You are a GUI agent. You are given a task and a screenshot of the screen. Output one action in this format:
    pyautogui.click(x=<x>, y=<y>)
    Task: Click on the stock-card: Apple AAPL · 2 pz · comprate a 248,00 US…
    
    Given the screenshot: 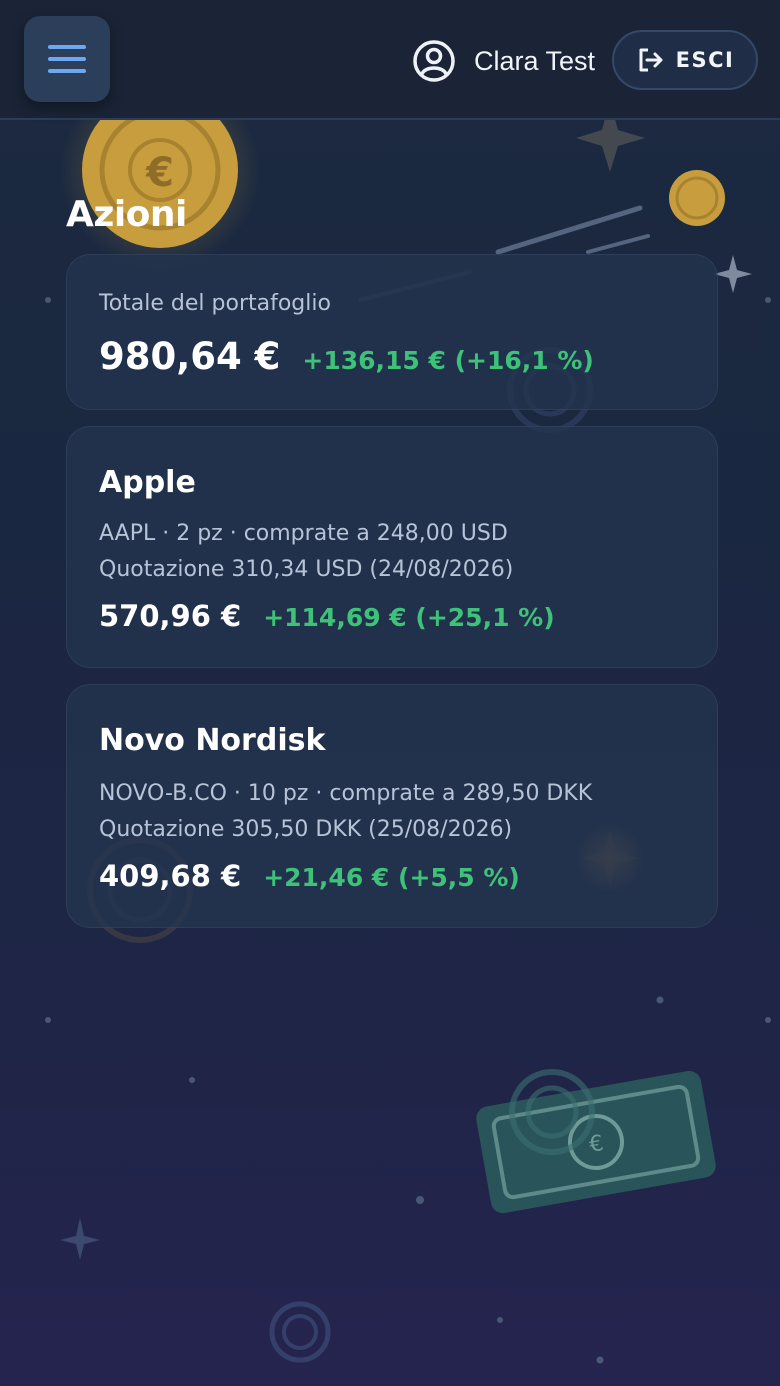 What is the action you would take?
    pyautogui.click(x=392, y=547)
    